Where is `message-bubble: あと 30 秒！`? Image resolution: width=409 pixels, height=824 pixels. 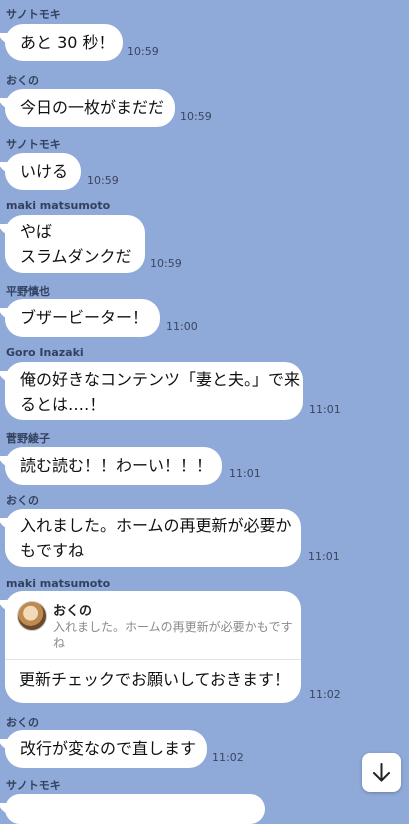 message-bubble: あと 30 秒！ is located at coordinates (64, 42).